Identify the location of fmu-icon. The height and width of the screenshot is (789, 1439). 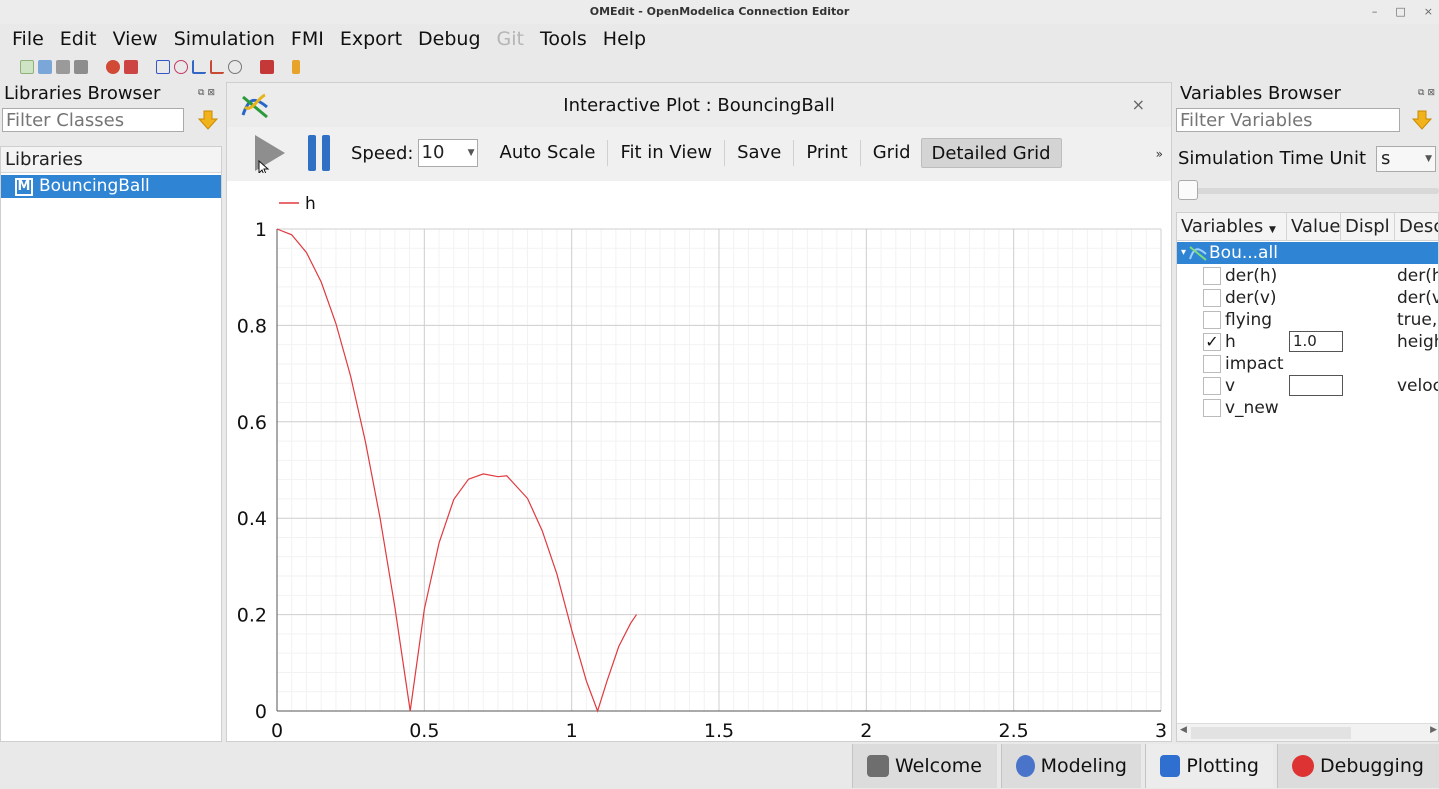
(267, 67).